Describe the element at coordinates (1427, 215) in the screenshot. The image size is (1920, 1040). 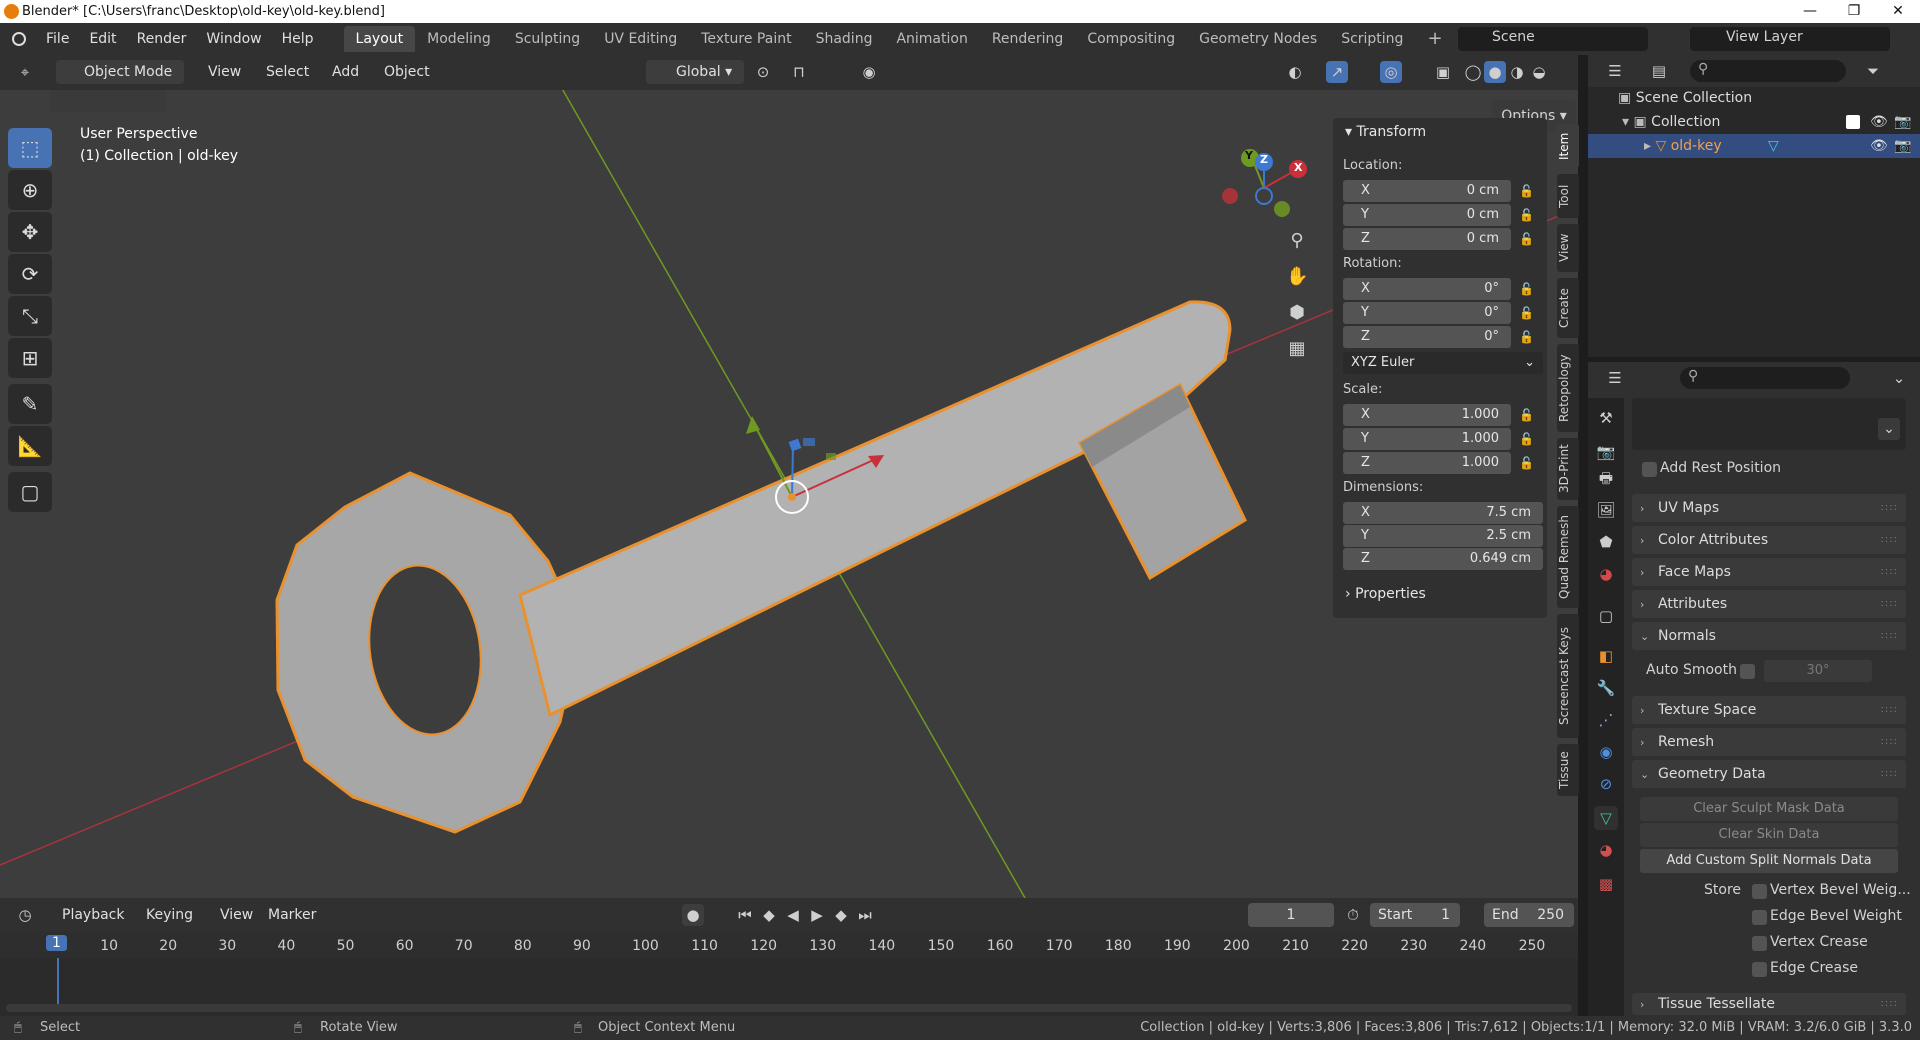
I see `location-y-field: Y0 cm` at that location.